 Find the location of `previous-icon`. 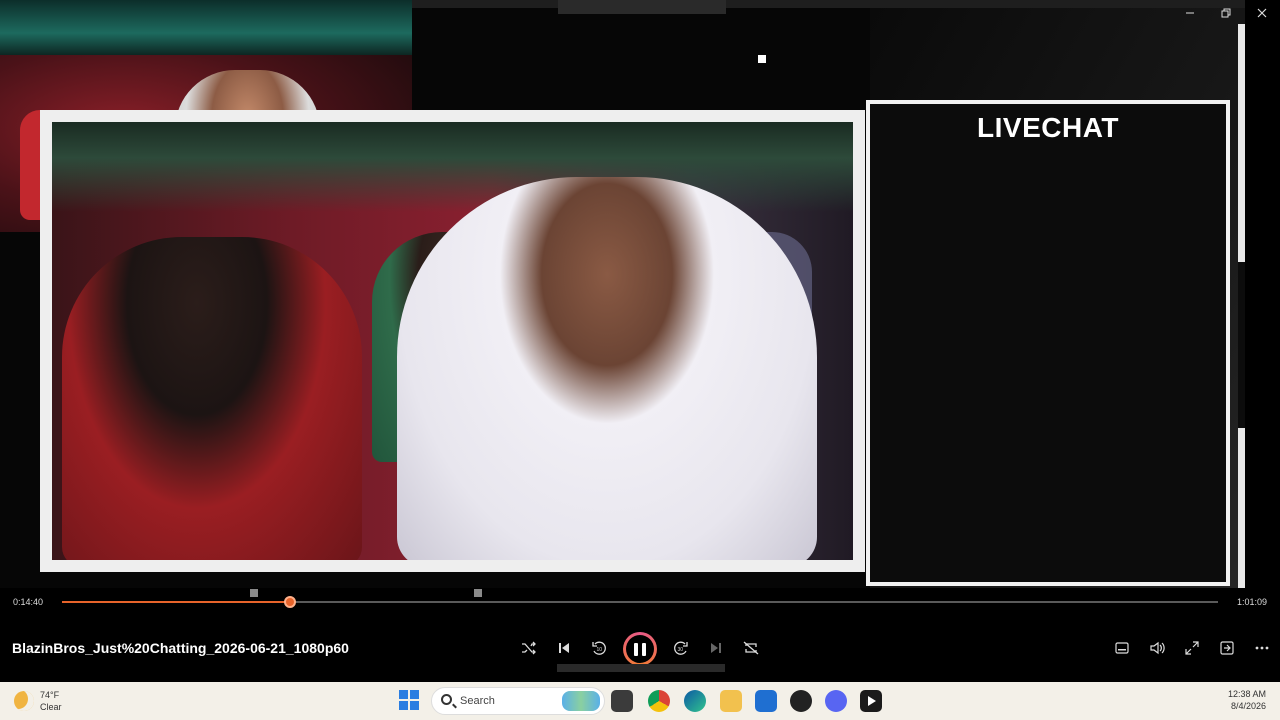

previous-icon is located at coordinates (564, 648).